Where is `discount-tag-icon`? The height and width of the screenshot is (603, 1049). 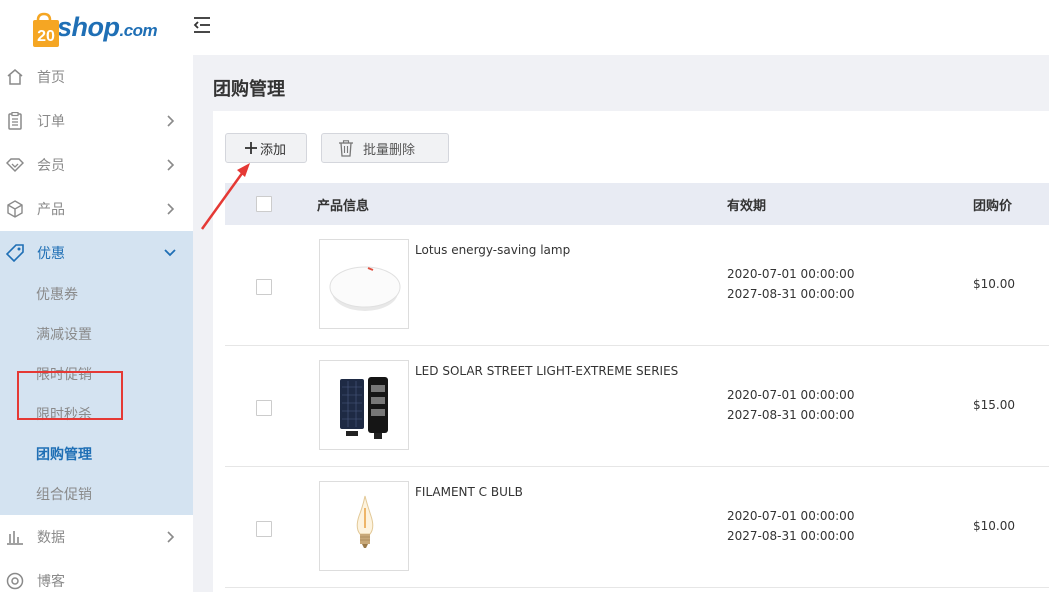
discount-tag-icon is located at coordinates (14, 253).